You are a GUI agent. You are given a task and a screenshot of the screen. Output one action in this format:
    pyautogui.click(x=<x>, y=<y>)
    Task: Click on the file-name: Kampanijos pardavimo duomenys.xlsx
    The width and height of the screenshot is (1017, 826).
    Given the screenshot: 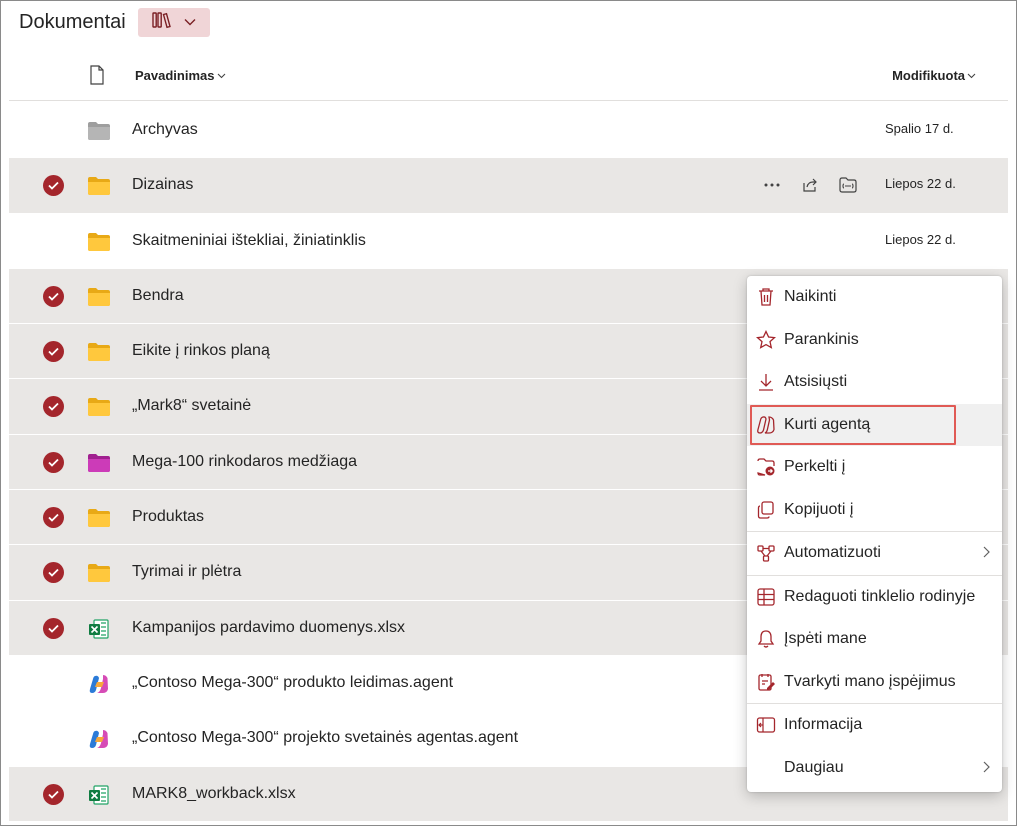 What is the action you would take?
    pyautogui.click(x=268, y=628)
    